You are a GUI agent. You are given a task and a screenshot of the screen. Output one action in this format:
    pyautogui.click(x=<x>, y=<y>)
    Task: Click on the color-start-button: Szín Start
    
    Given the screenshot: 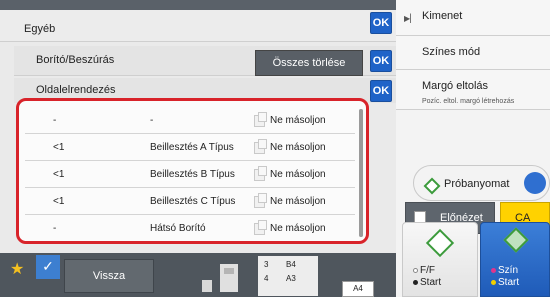 What is the action you would take?
    pyautogui.click(x=515, y=259)
    